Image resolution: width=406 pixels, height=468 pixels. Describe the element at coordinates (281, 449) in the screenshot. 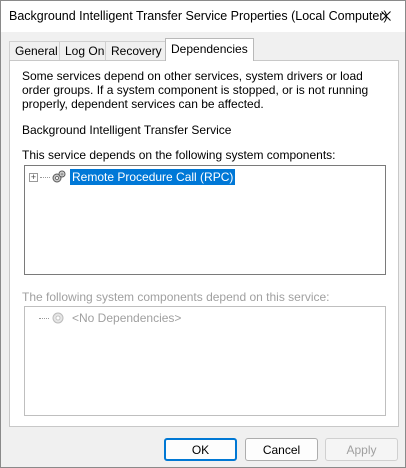

I see `cancel-button: Cancel` at that location.